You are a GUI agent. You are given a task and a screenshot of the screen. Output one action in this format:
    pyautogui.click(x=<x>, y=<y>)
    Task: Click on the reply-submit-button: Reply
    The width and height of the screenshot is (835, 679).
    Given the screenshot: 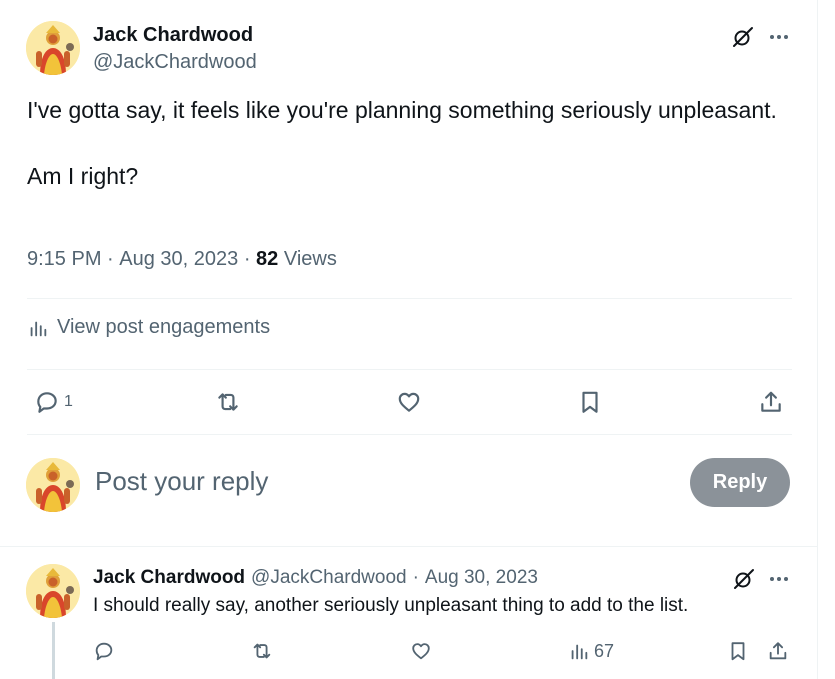 What is the action you would take?
    pyautogui.click(x=740, y=482)
    